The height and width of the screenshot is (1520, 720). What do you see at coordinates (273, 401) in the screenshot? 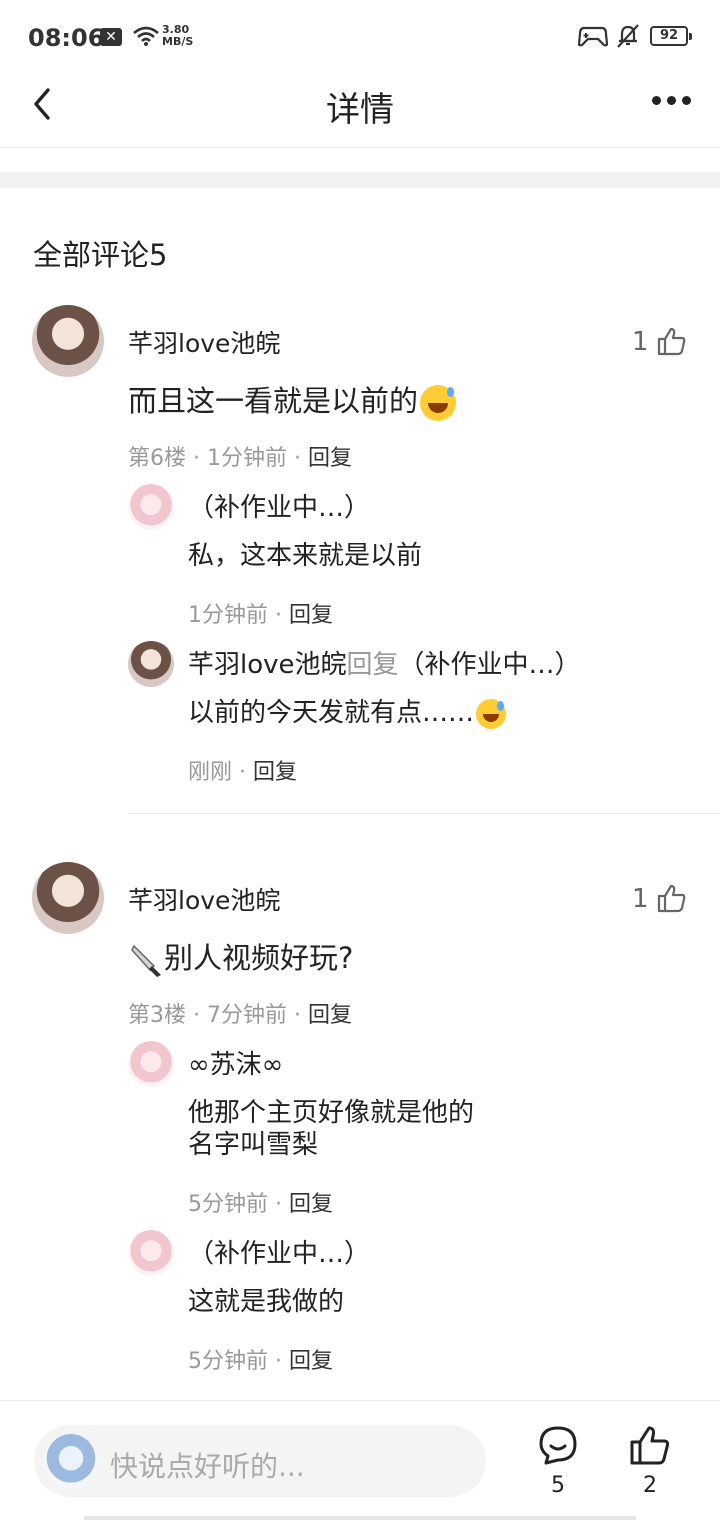
I see `comment-text-content: 而且这一看就是以前的` at bounding box center [273, 401].